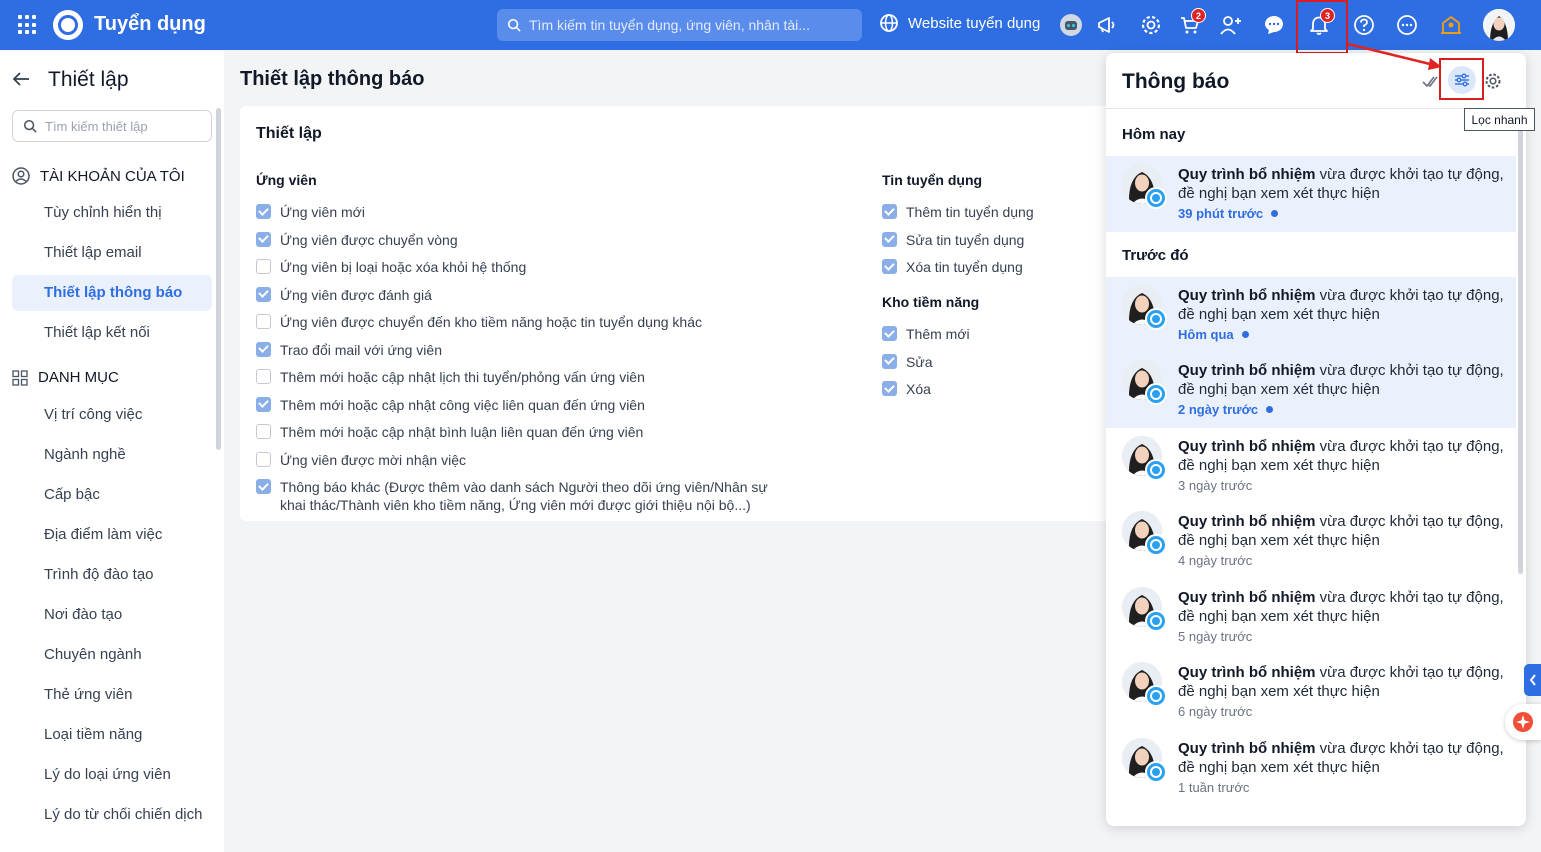 The image size is (1541, 852). Describe the element at coordinates (1462, 80) in the screenshot. I see `quick-filter-button` at that location.